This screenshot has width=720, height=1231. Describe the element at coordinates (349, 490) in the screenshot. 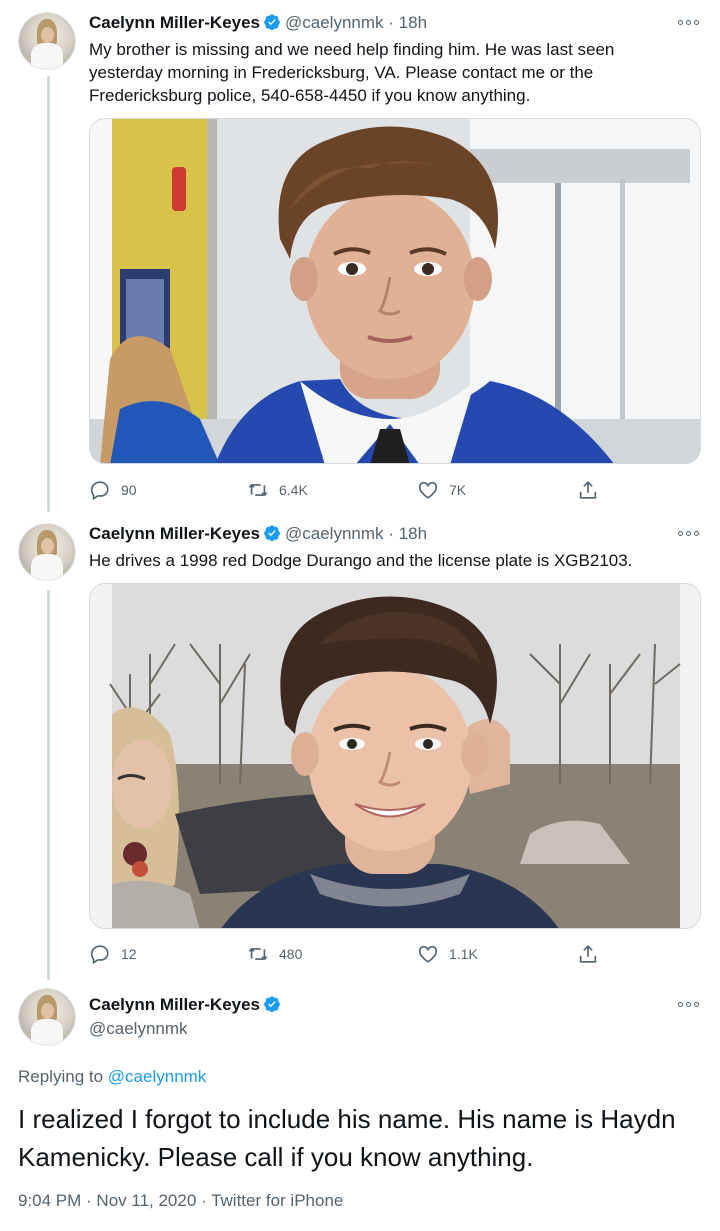

I see `tweet-actions: 90 6.4K 7K` at that location.